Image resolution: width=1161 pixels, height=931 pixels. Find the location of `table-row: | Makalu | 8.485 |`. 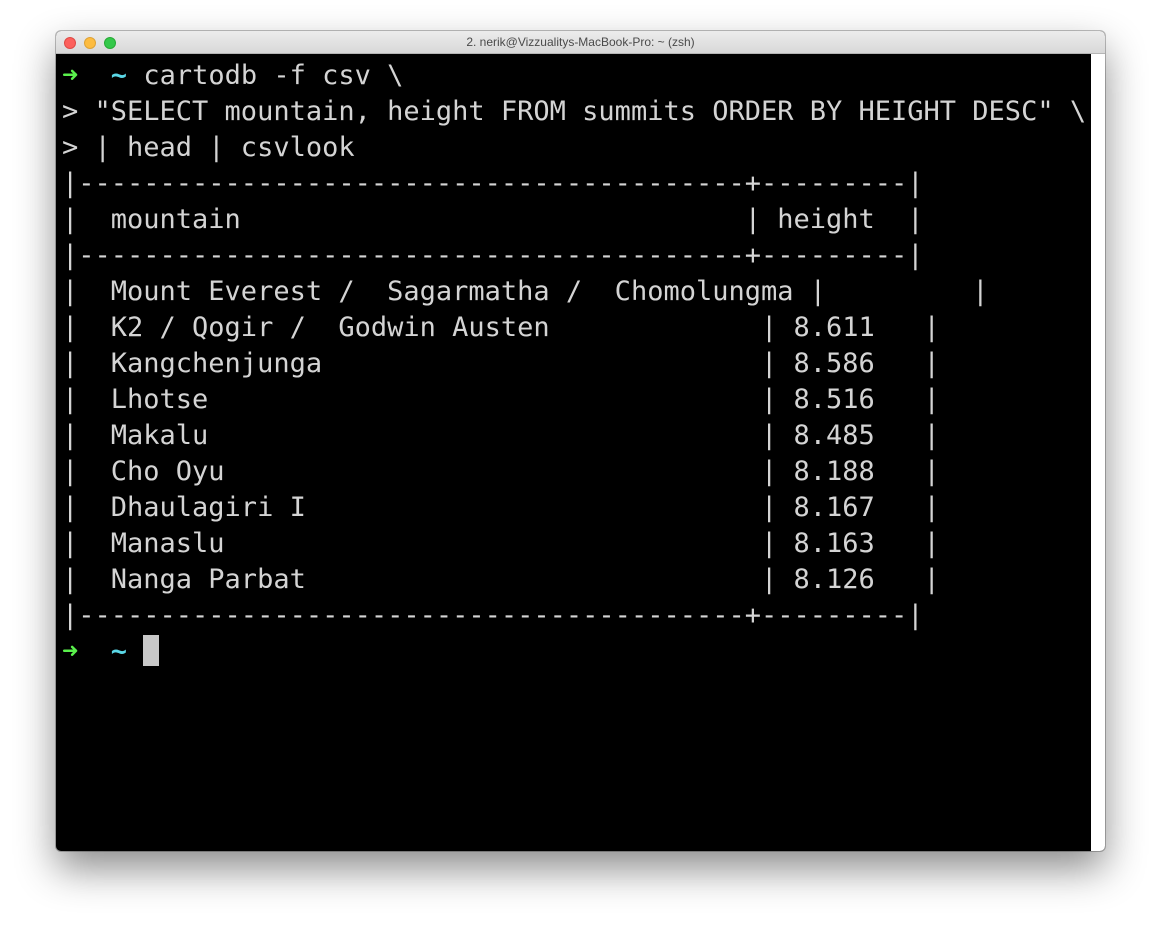

table-row: | Makalu | 8.485 | is located at coordinates (501, 435).